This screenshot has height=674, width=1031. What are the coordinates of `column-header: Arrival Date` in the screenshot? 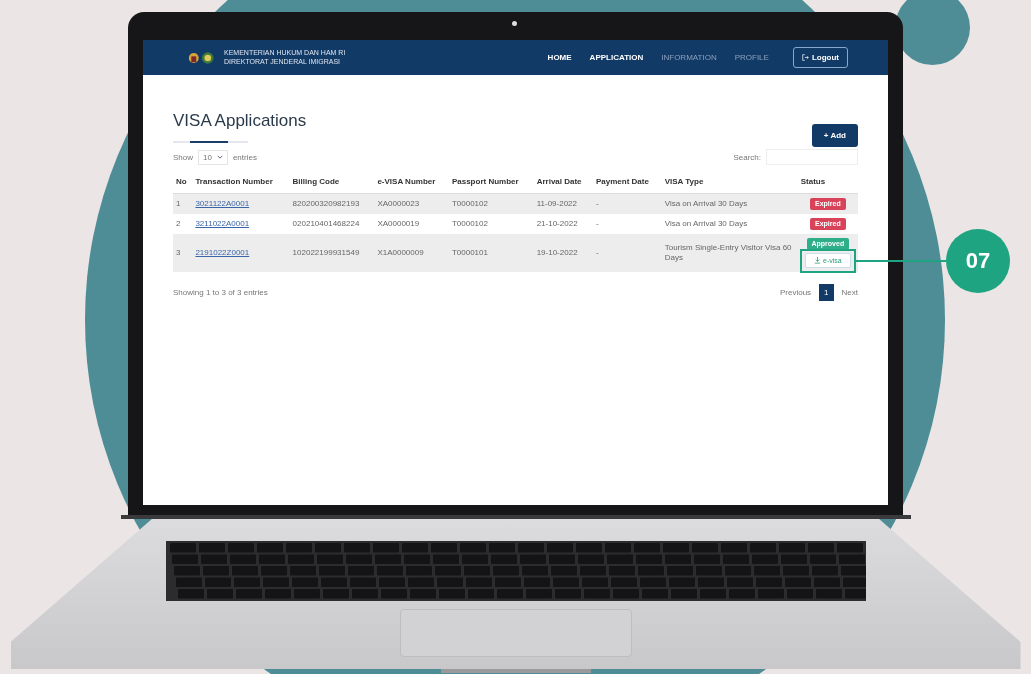 It's located at (563, 183).